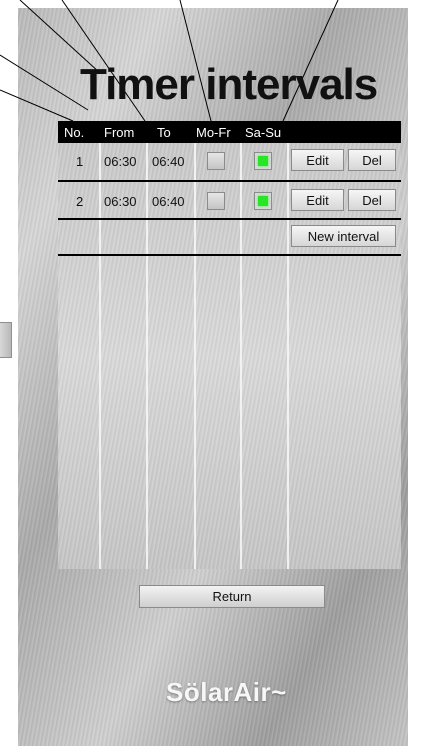 Image resolution: width=423 pixels, height=746 pixels. I want to click on page-title: Timer intervals, so click(229, 84).